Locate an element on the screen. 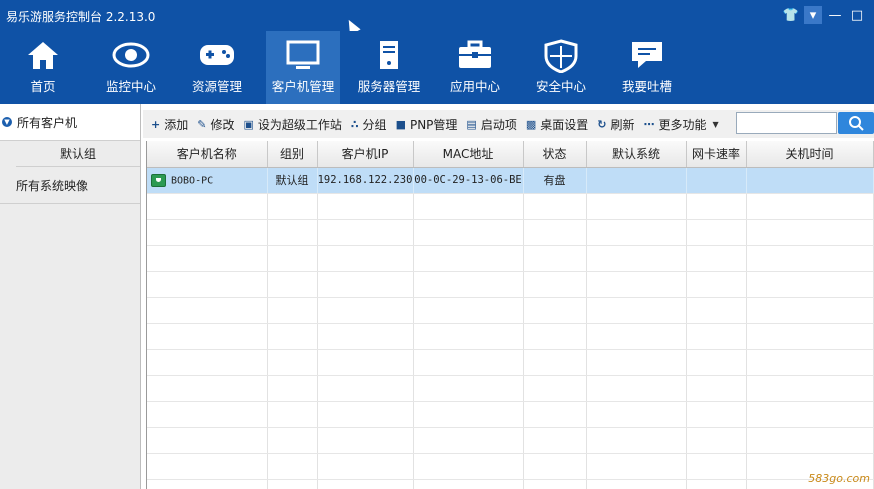  super-label: 设为超级工作站 is located at coordinates (299, 124).